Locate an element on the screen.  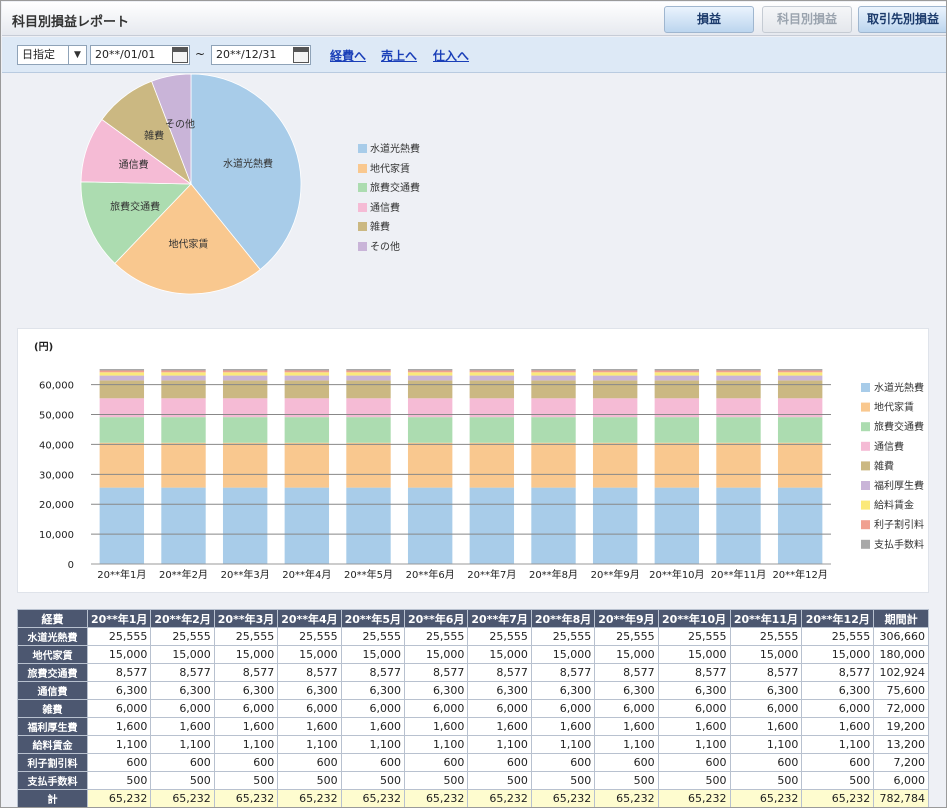
legend-label: 地代家賃 is located at coordinates (894, 407).